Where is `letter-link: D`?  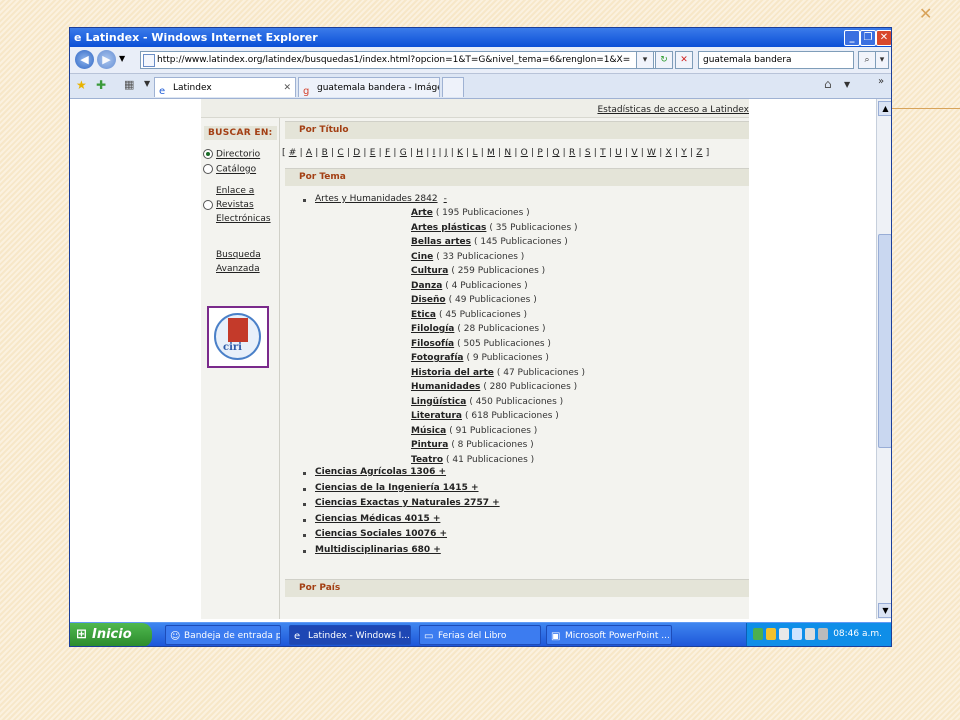 letter-link: D is located at coordinates (356, 153).